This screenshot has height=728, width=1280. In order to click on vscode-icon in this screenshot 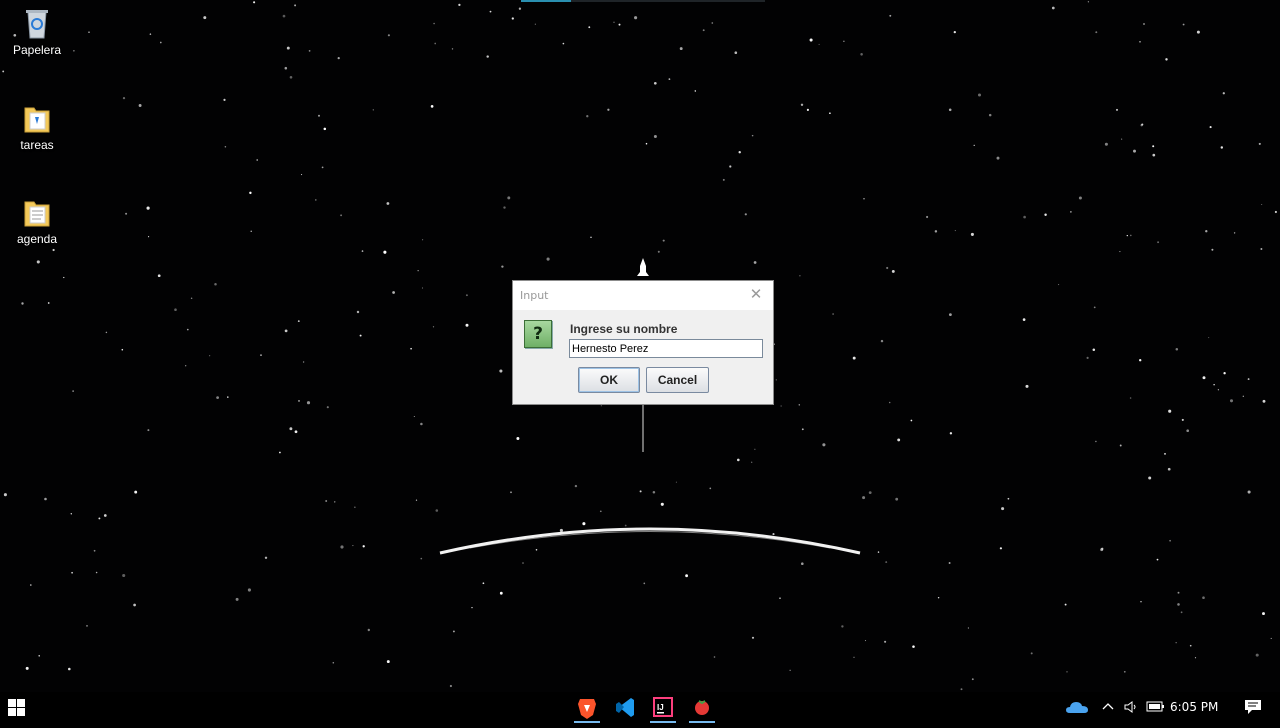, I will do `click(625, 707)`.